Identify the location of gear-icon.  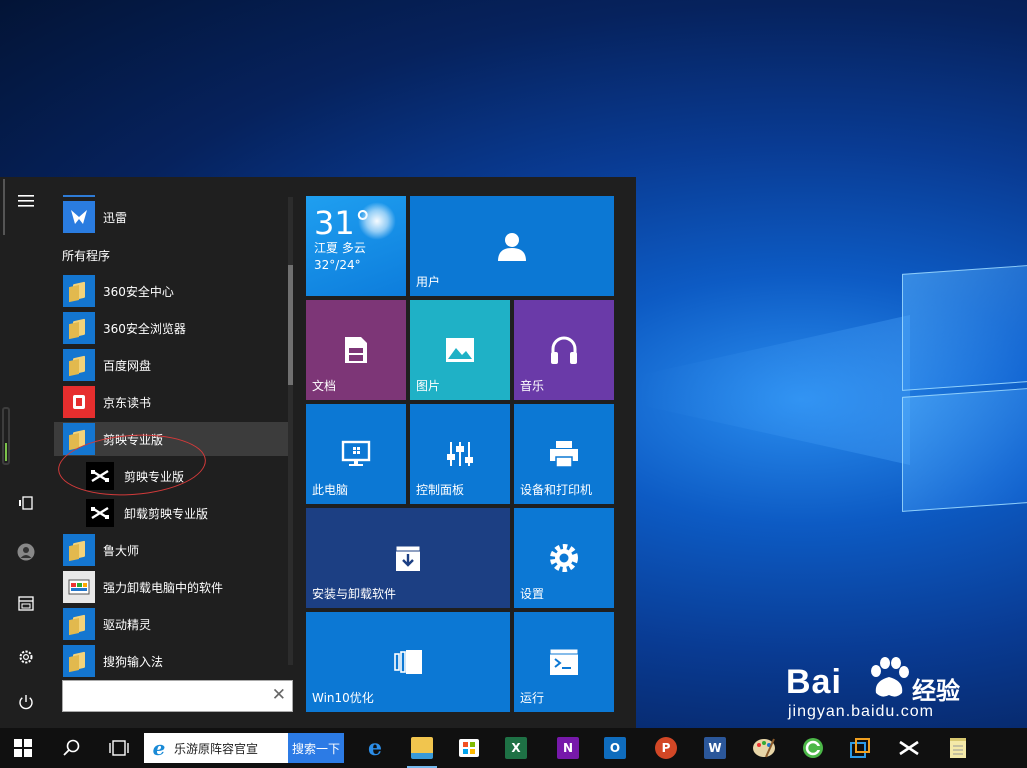
(564, 558).